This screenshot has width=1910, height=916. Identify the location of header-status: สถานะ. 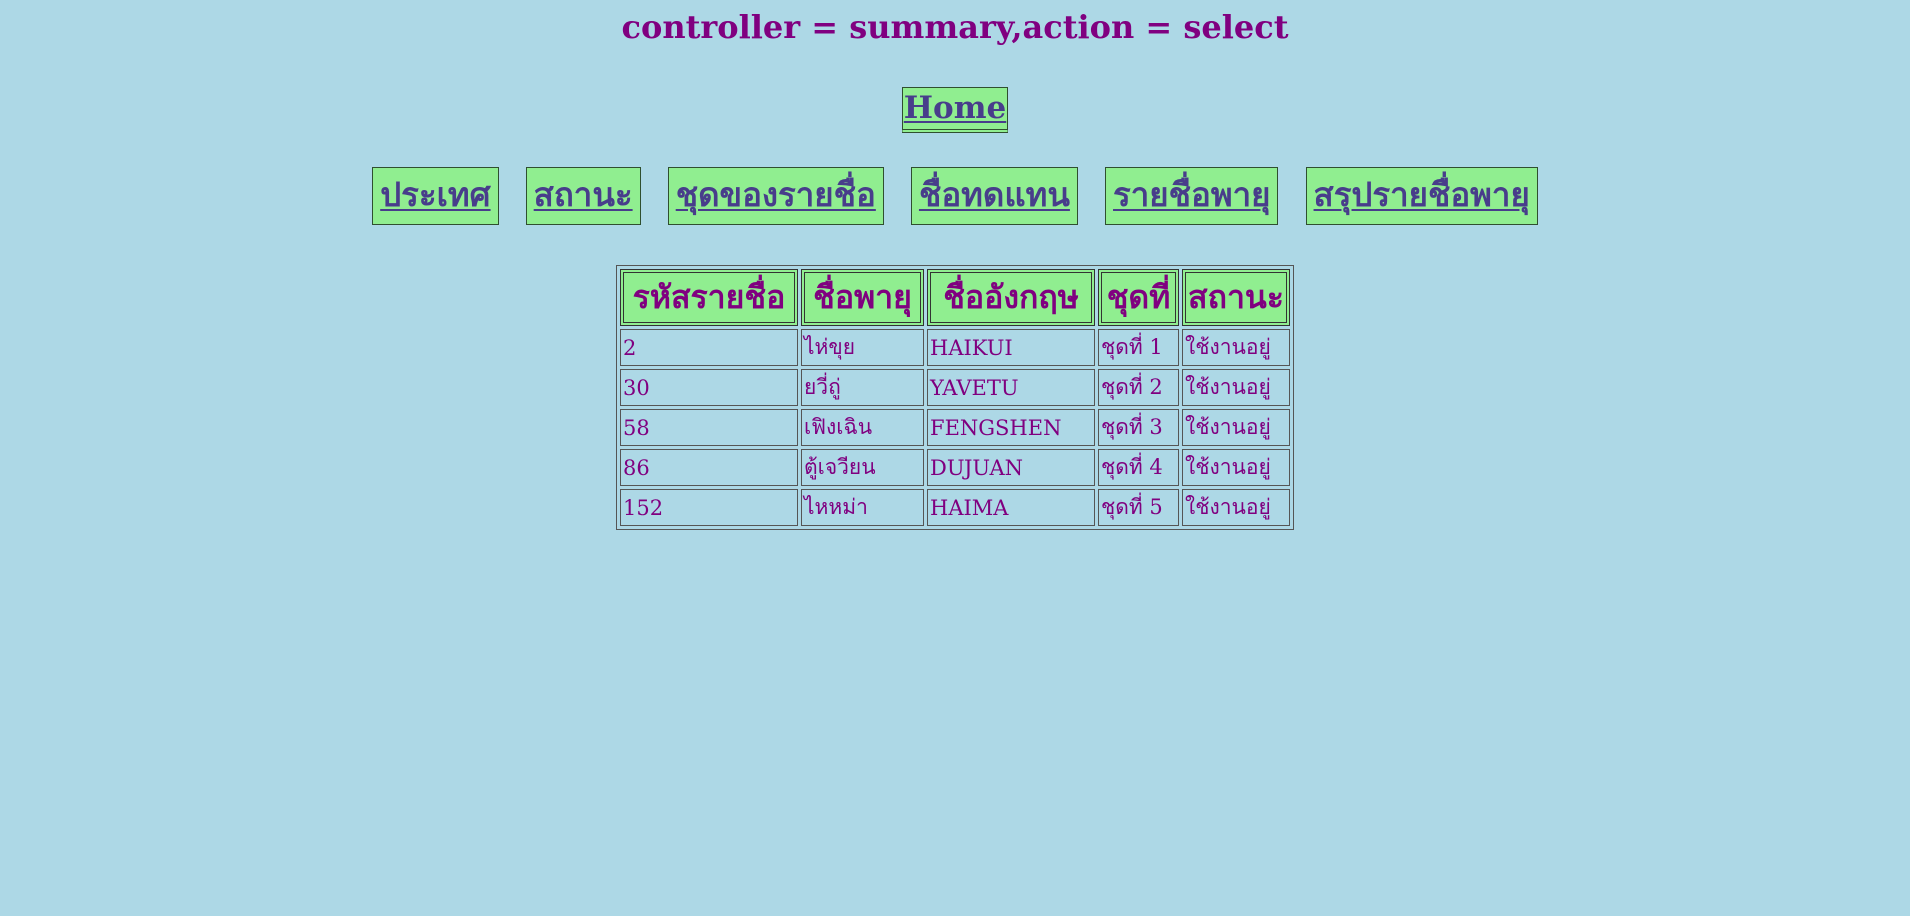
(1236, 297).